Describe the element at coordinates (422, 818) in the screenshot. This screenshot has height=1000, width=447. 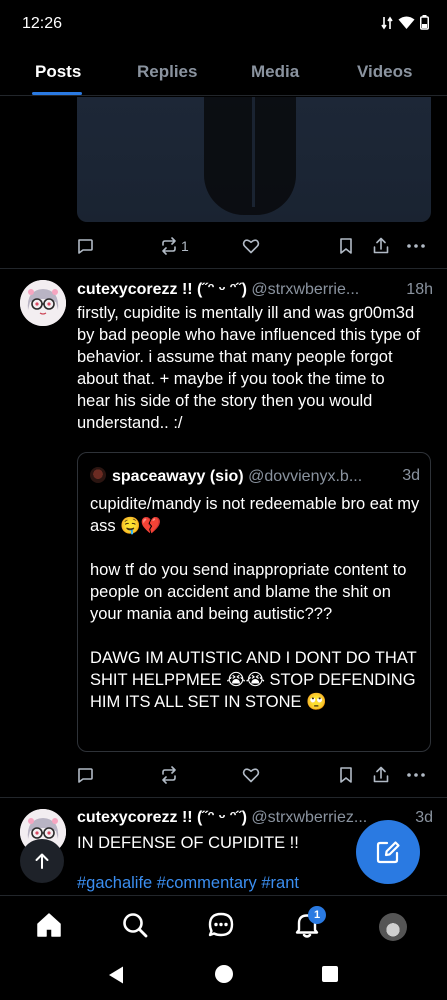
I see `post-time: 3d` at that location.